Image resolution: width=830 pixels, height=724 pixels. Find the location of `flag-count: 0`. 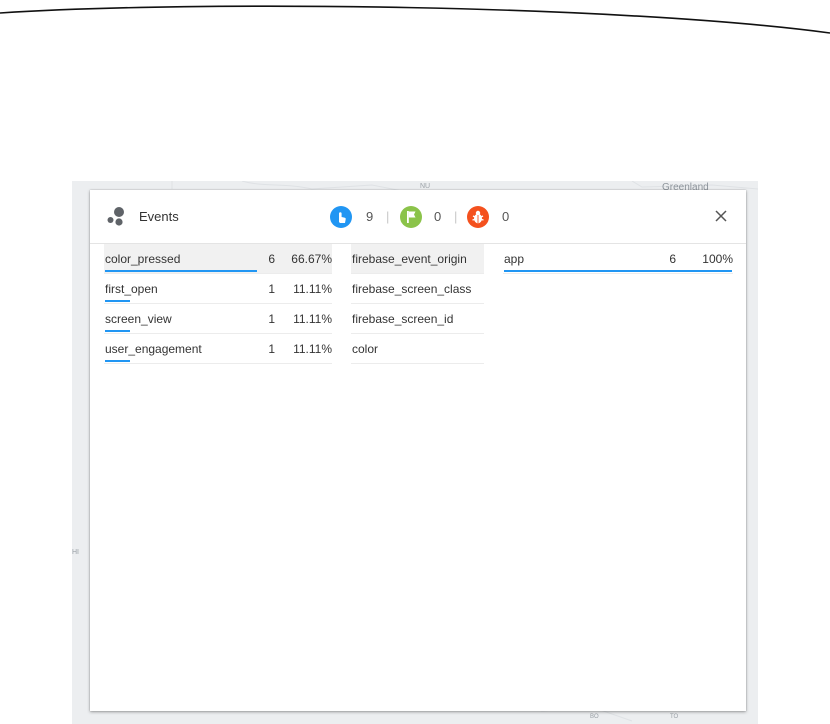

flag-count: 0 is located at coordinates (438, 216).